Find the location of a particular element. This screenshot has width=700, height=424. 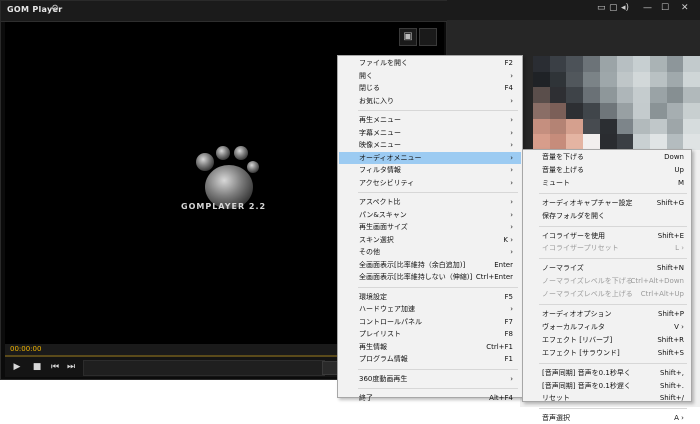

close-icon: ✕ is located at coordinates (685, 8).